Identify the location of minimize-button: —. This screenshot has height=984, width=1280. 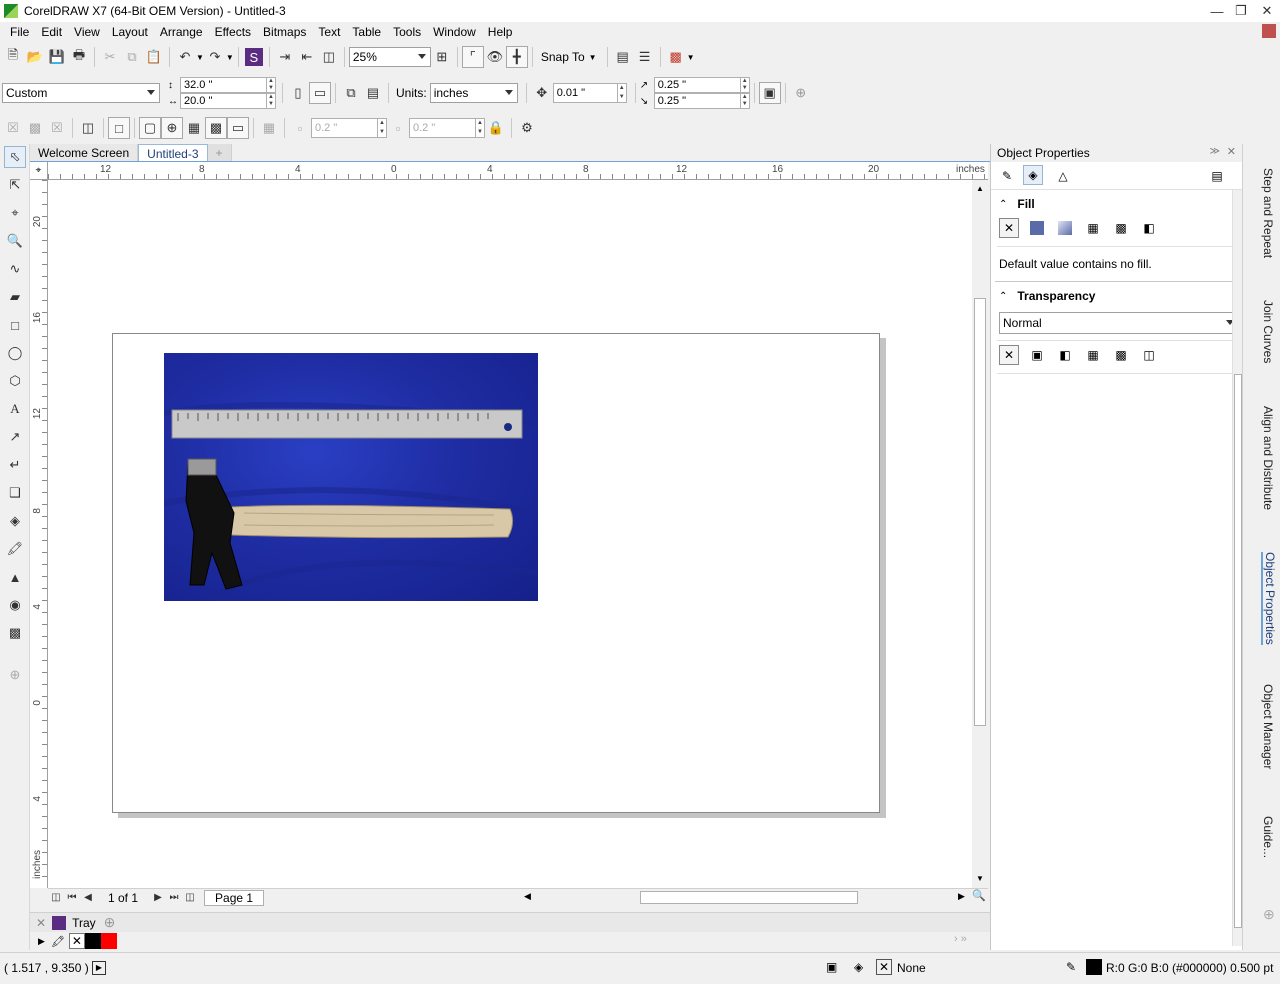
(1217, 11).